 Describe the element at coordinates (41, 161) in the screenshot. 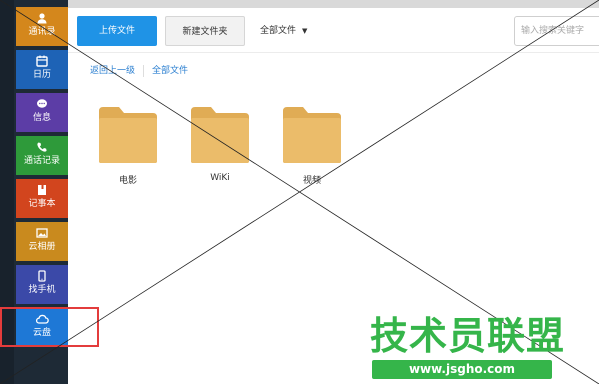

I see `sidebar-item-label: 通话记录` at that location.